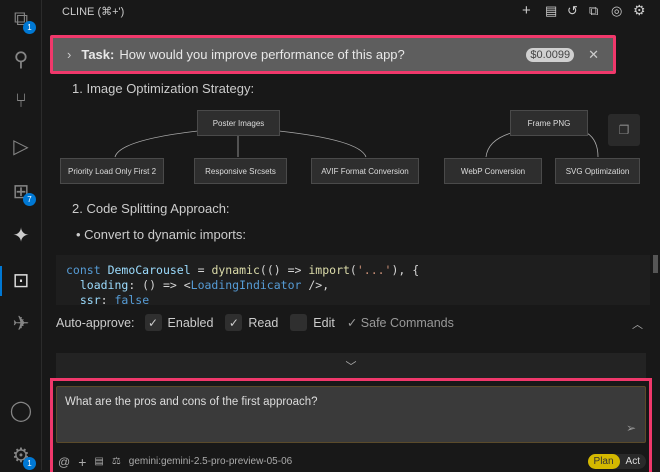  Describe the element at coordinates (655, 264) in the screenshot. I see `scrollbar` at that location.